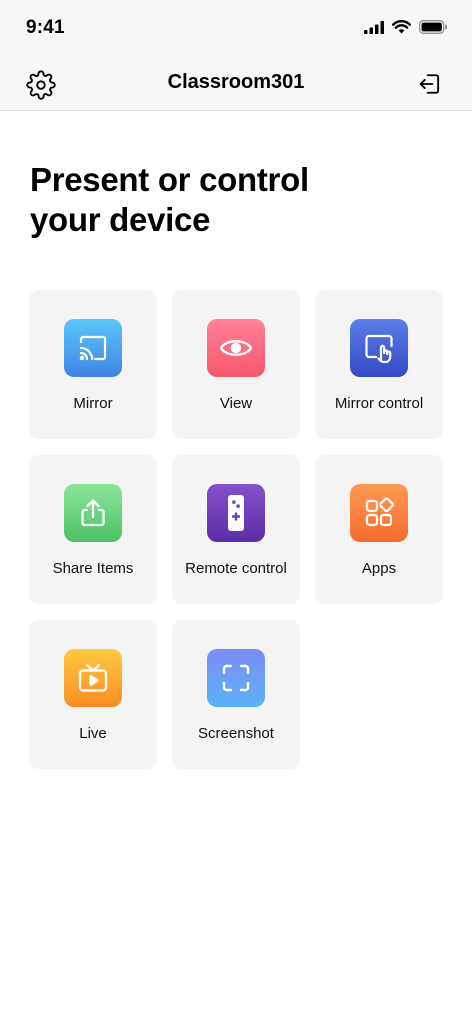 The height and width of the screenshot is (1024, 472). I want to click on eye-icon, so click(236, 348).